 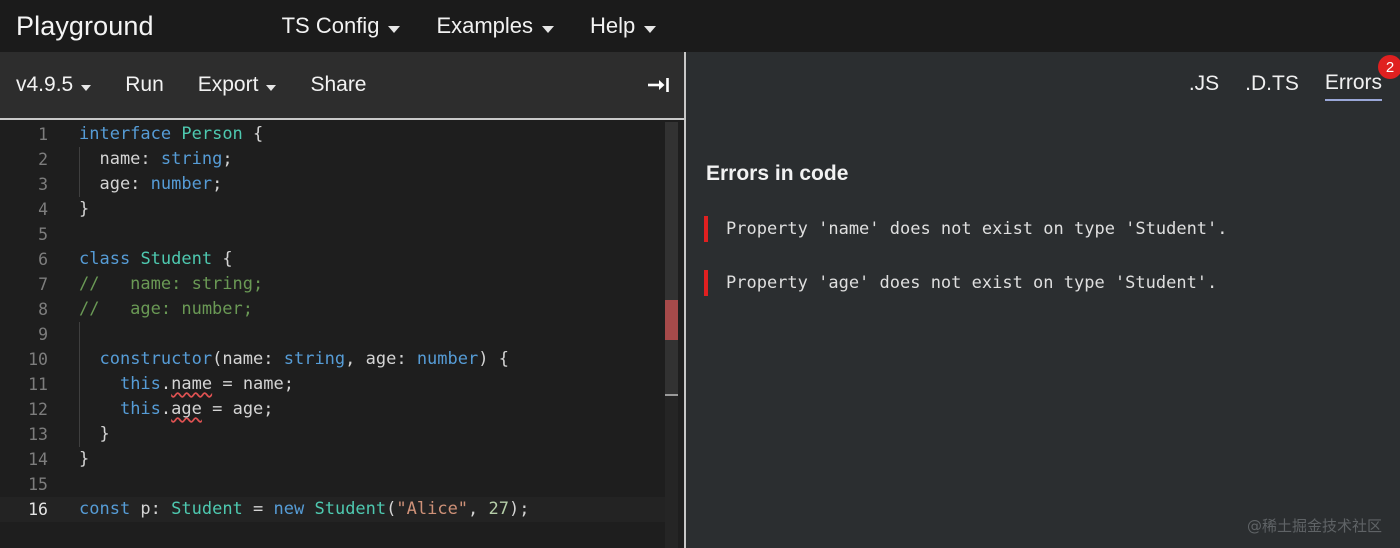 I want to click on code-token: new, so click(x=289, y=509).